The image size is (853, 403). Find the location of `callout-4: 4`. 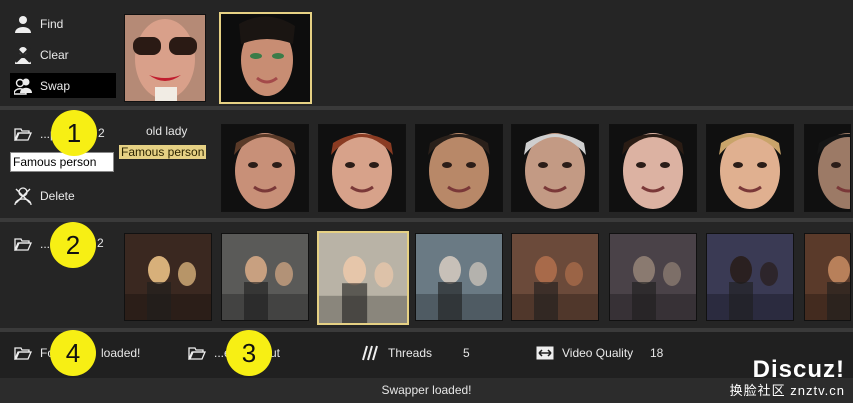

callout-4: 4 is located at coordinates (73, 353).